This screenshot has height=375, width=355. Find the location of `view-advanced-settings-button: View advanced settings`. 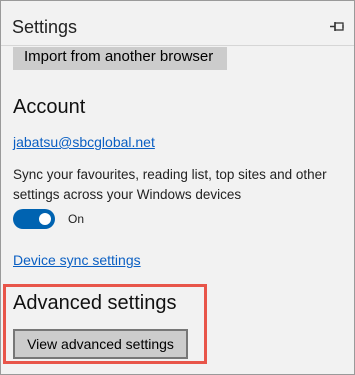

view-advanced-settings-button: View advanced settings is located at coordinates (100, 344).